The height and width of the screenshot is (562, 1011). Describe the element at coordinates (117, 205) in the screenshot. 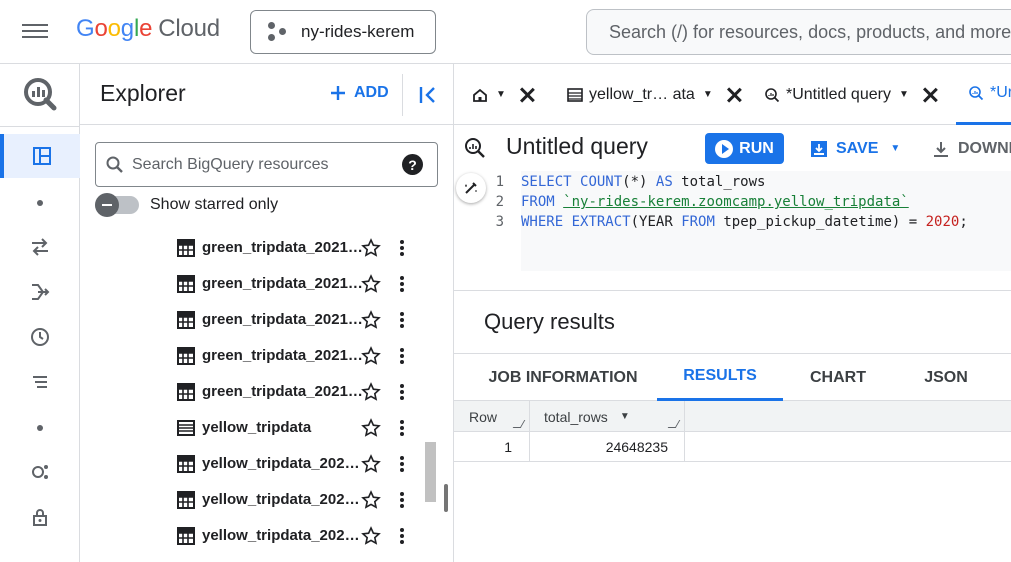

I see `toggle-track` at that location.